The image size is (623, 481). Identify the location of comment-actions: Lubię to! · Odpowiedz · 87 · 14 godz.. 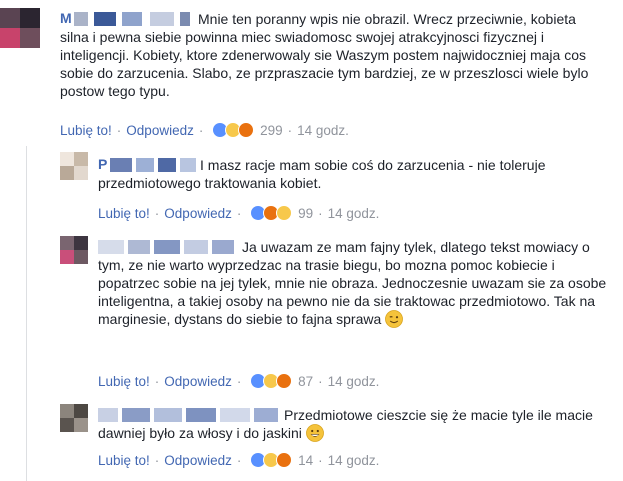
(239, 381).